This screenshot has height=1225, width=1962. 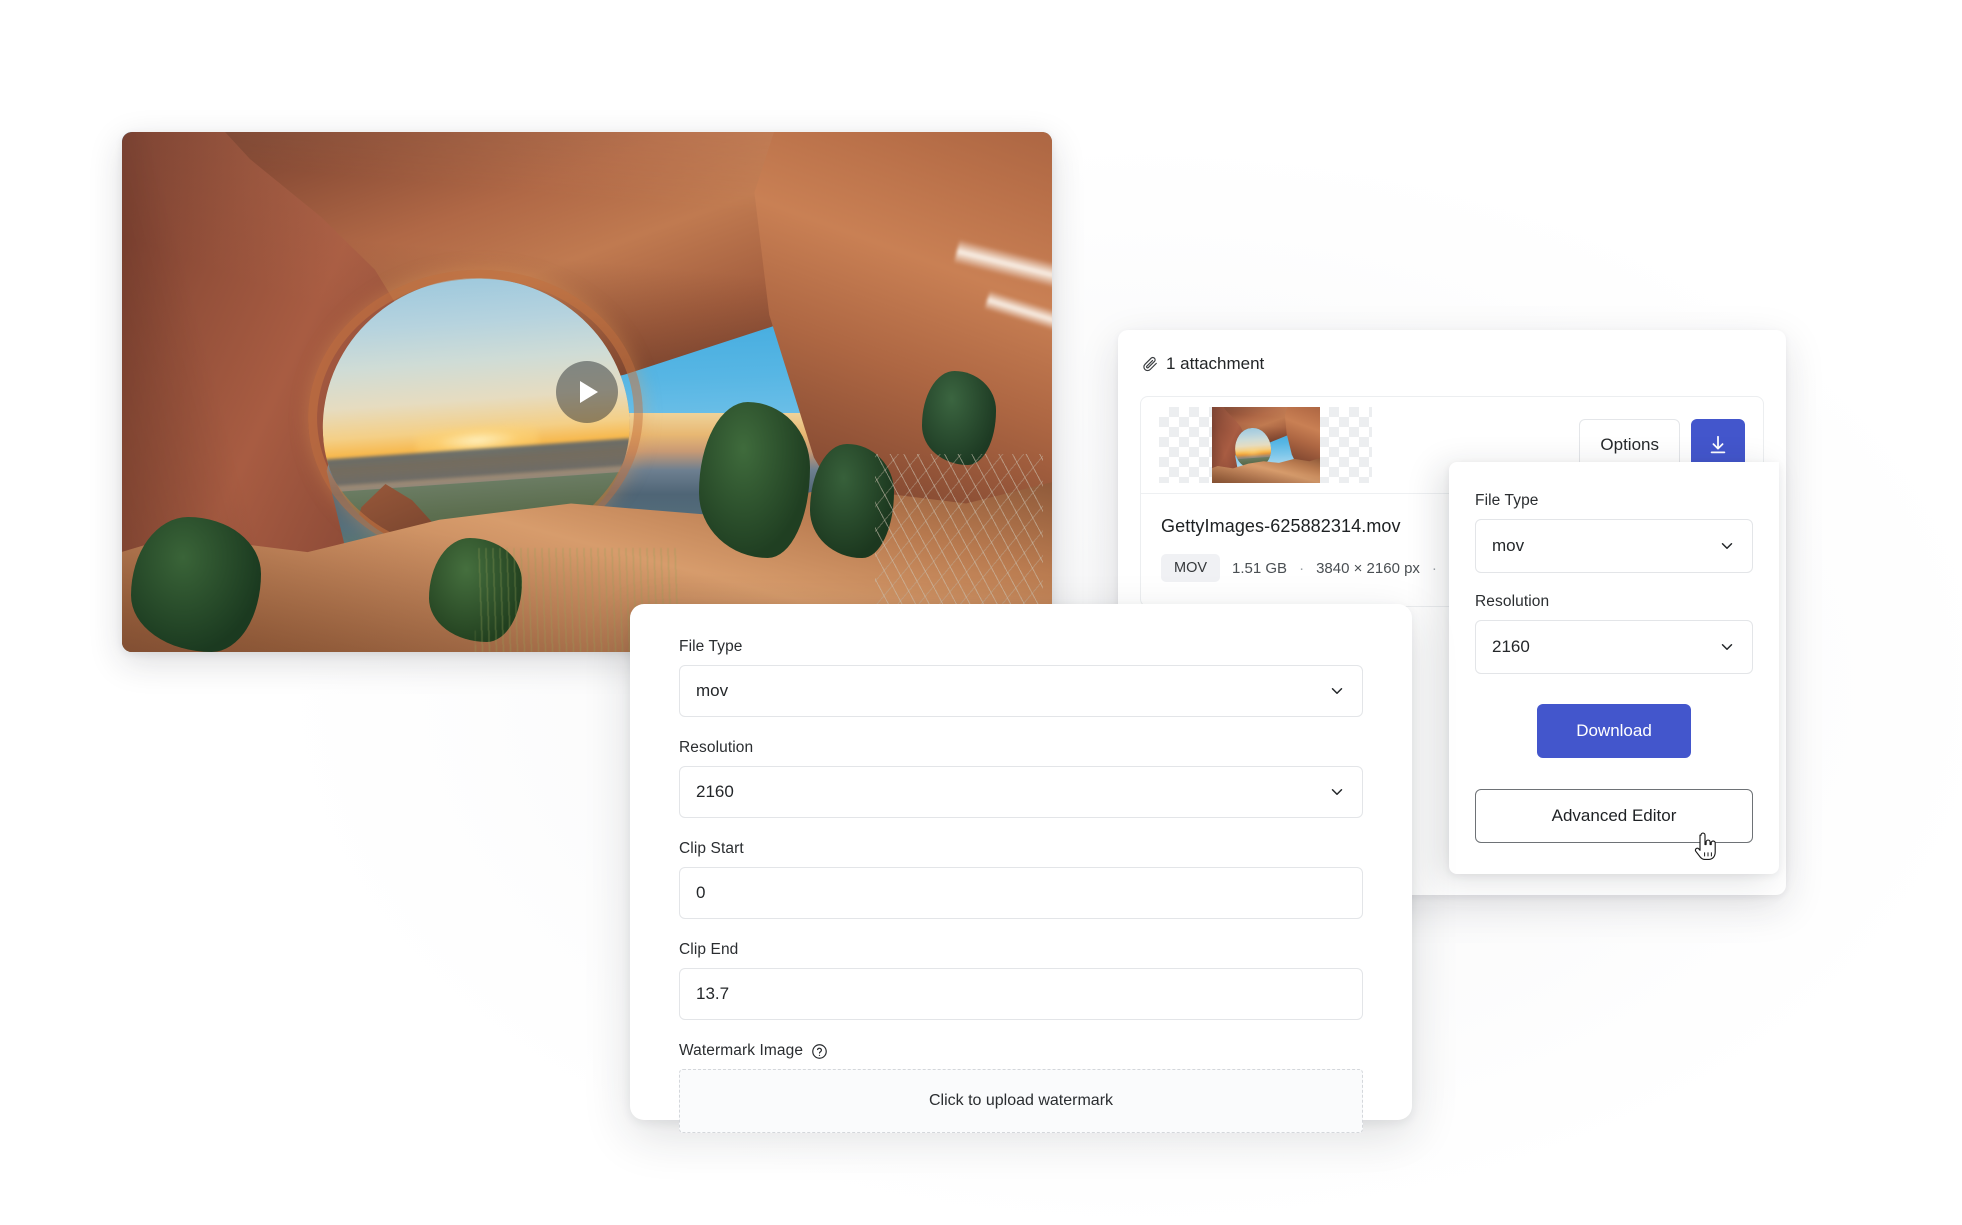 I want to click on popover-resolution-select: 2160, so click(x=1614, y=647).